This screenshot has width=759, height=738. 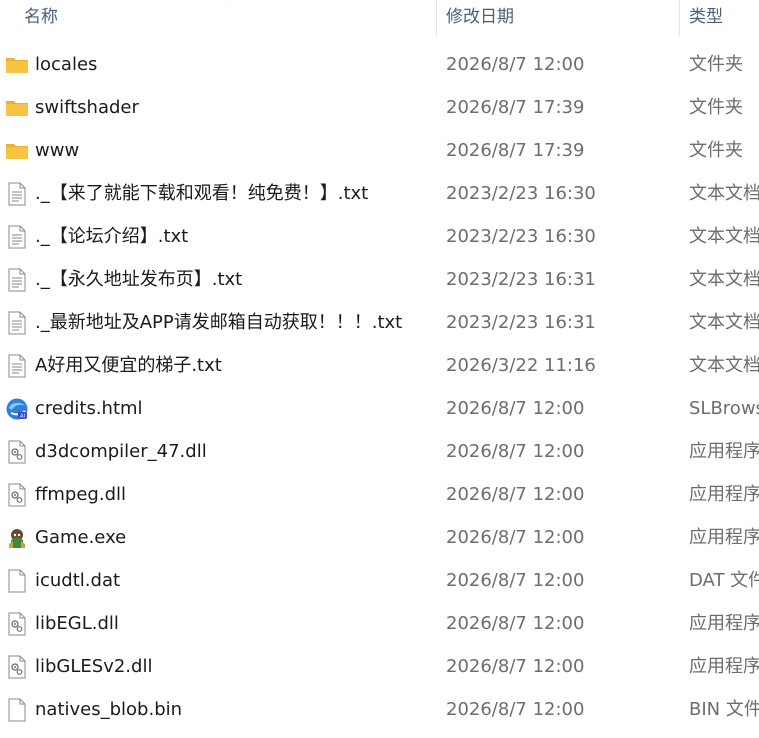 What do you see at coordinates (41, 18) in the screenshot?
I see `column-header-name: 名称` at bounding box center [41, 18].